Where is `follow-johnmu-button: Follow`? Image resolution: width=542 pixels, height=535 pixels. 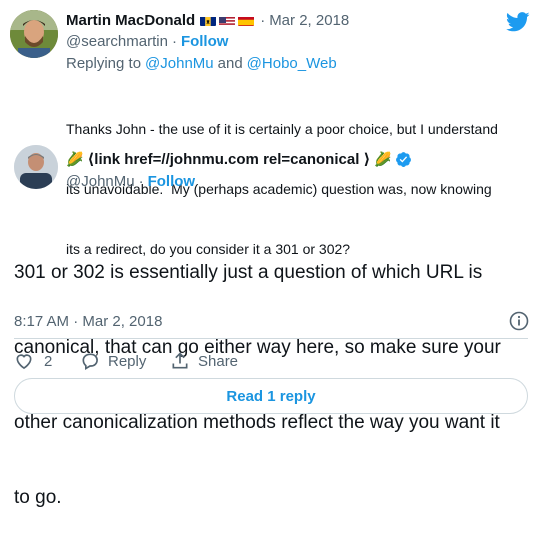
follow-johnmu-button: Follow is located at coordinates (172, 181).